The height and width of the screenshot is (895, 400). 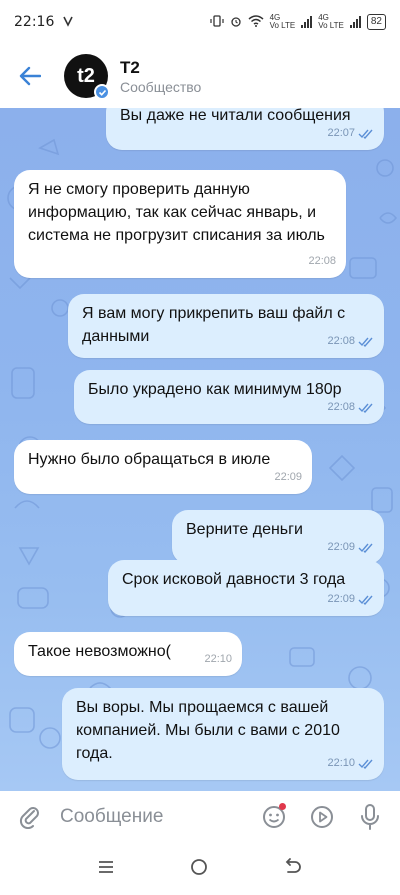 I want to click on signal-2-icon, so click(x=355, y=22).